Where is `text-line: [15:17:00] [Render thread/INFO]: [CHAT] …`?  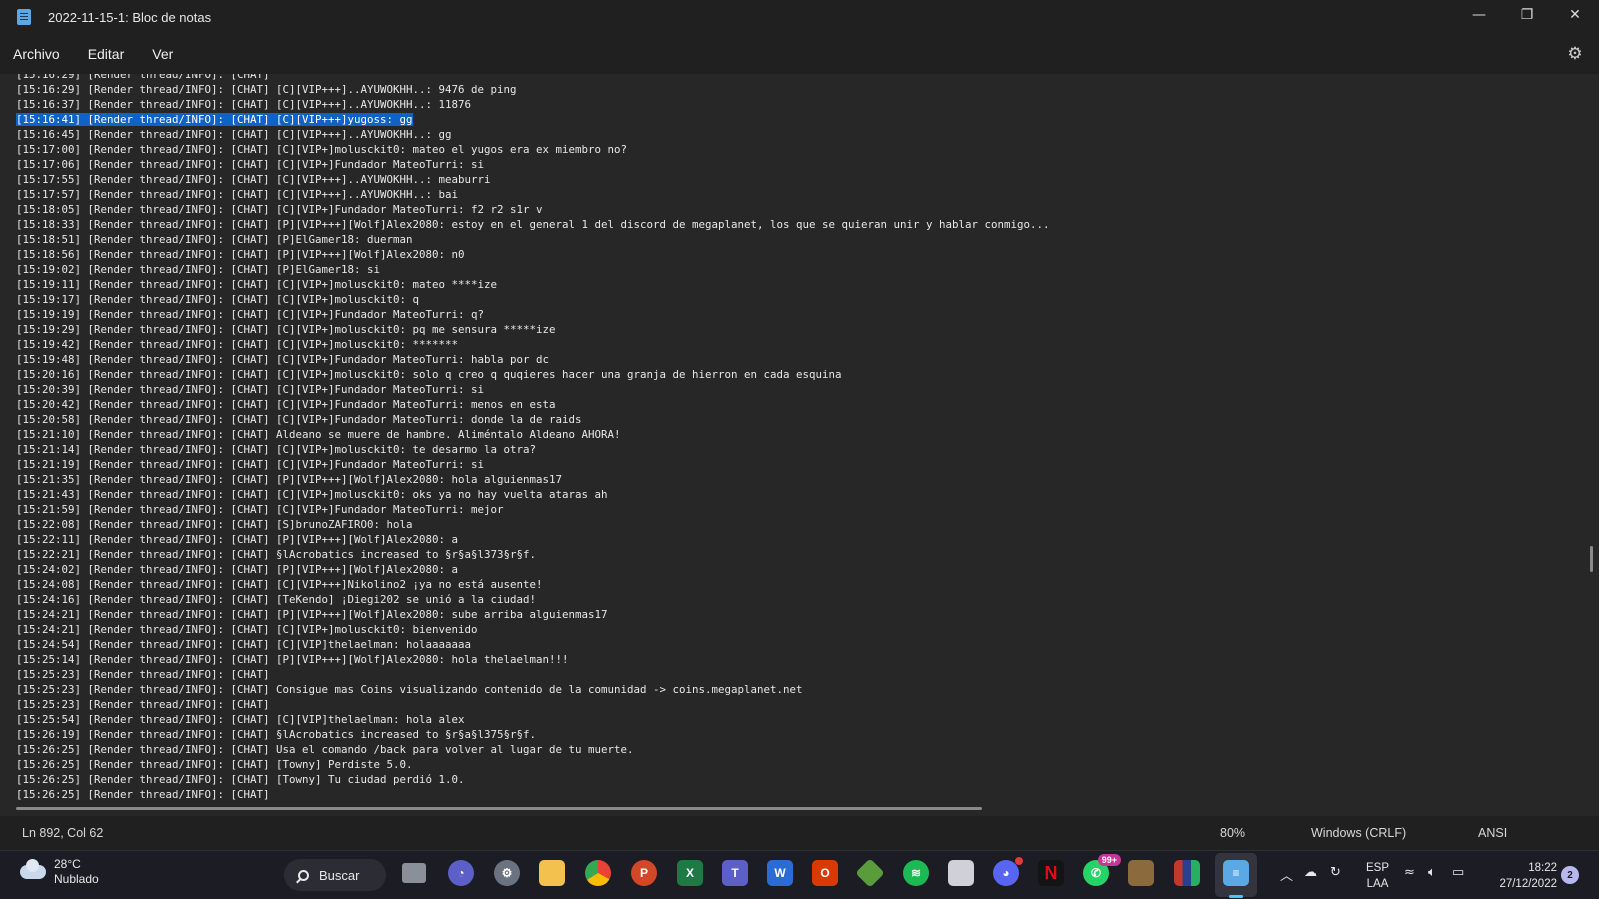 text-line: [15:17:00] [Render thread/INFO]: [CHAT] … is located at coordinates (533, 149).